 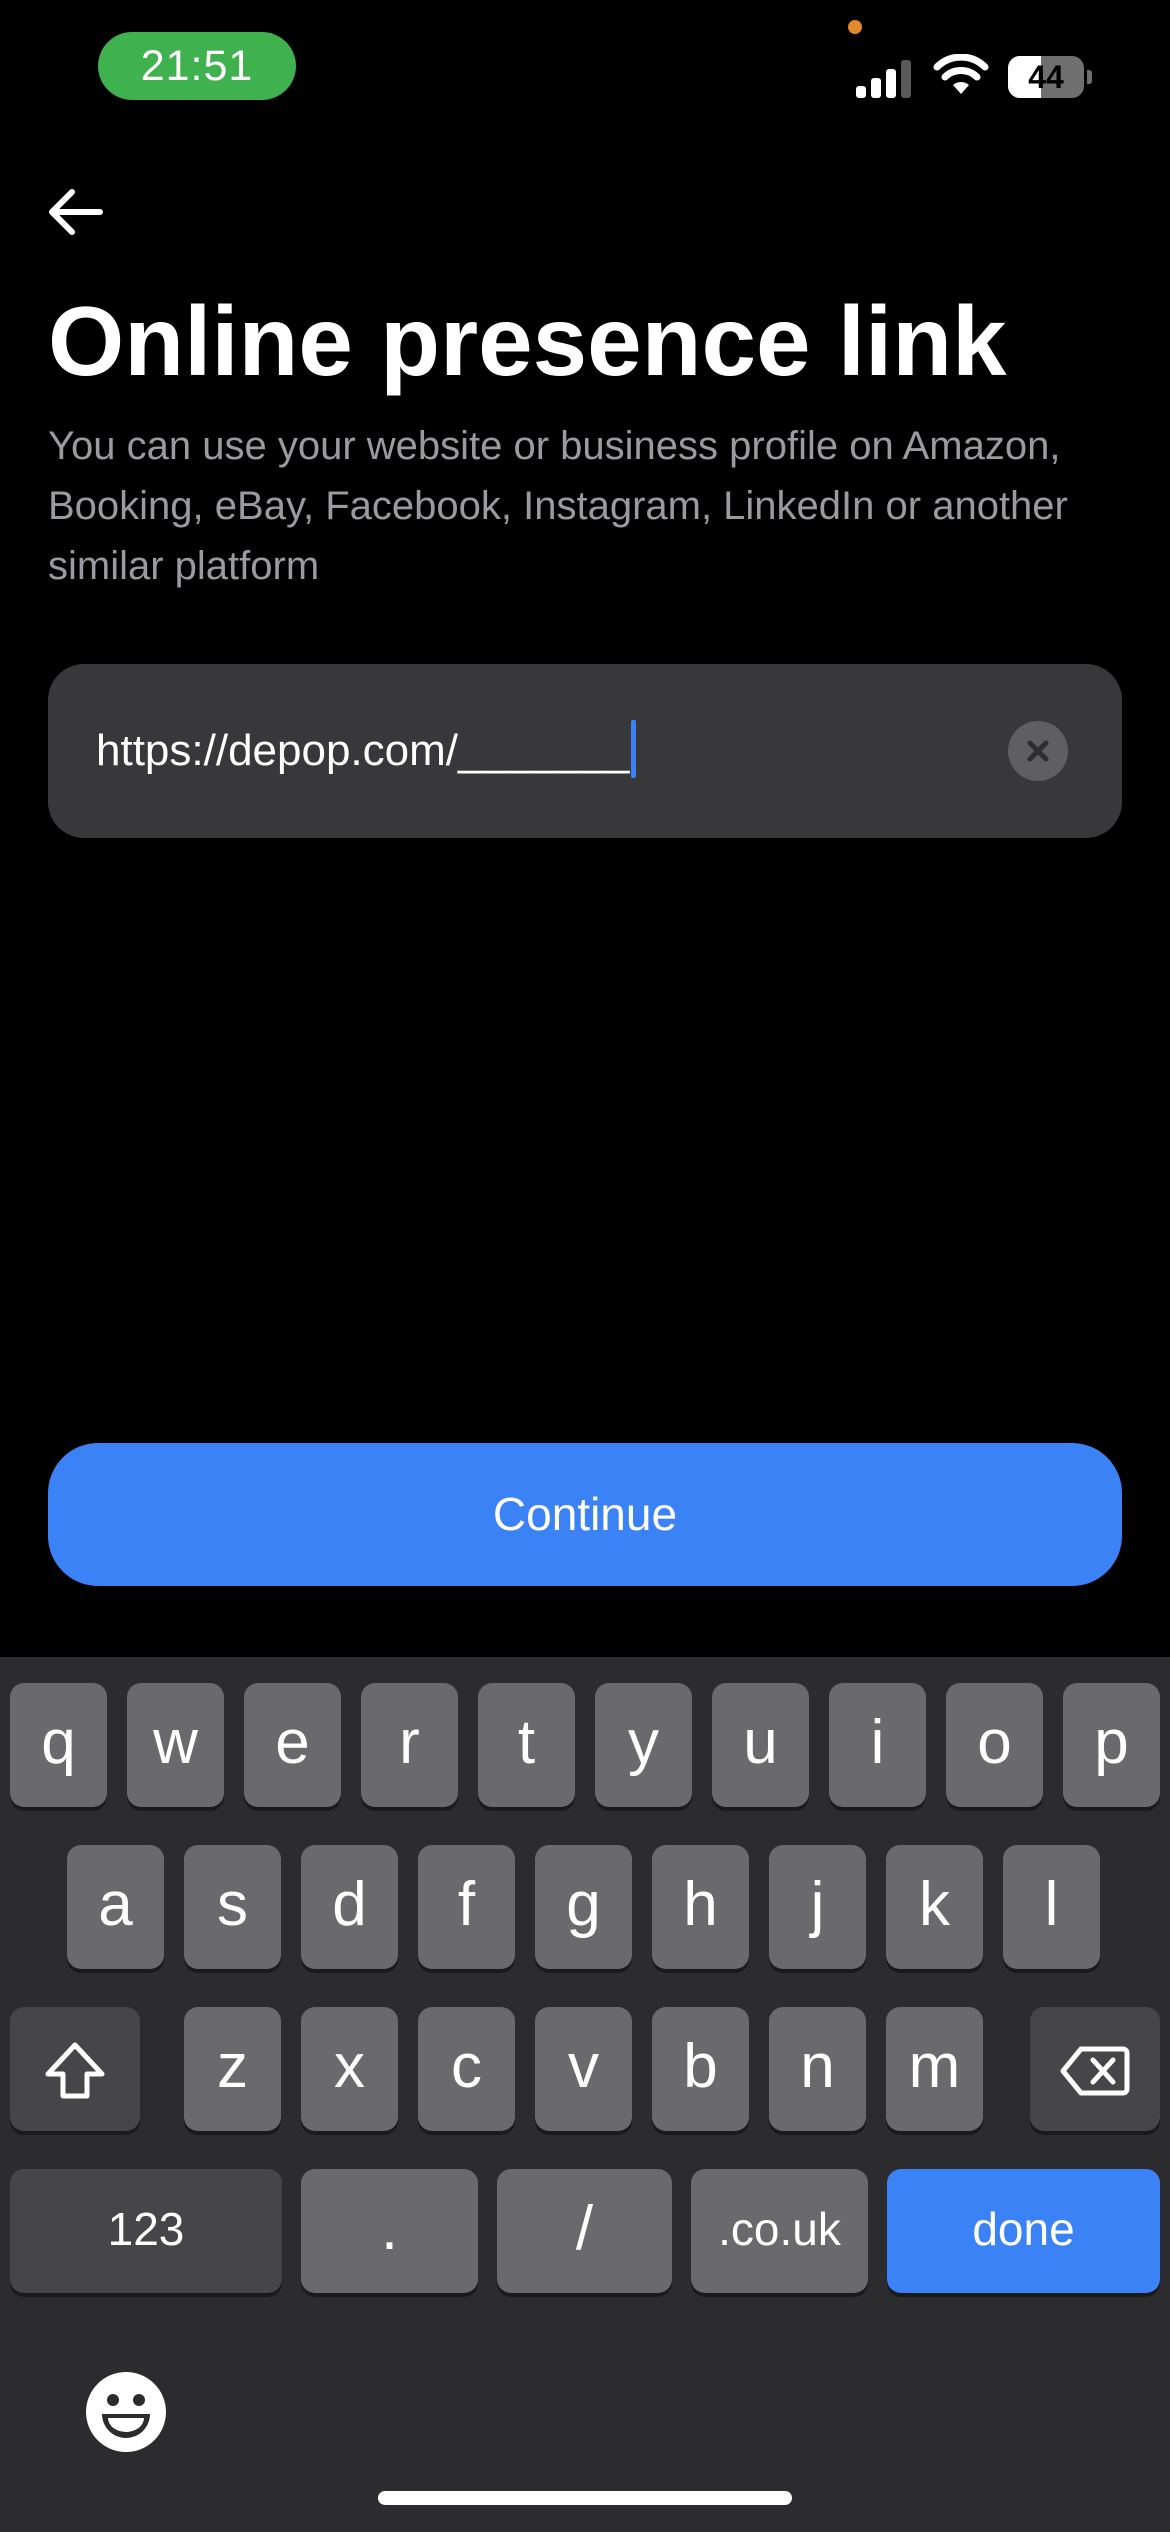 I want to click on battery-body: 44, so click(x=1046, y=77).